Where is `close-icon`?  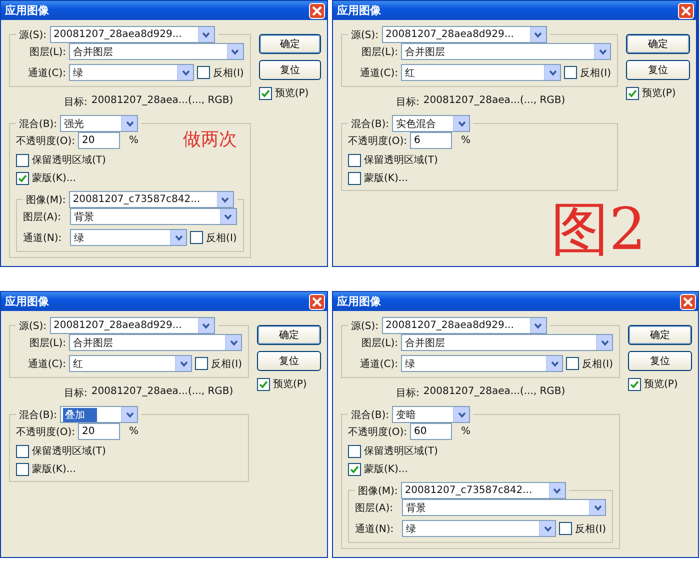
close-icon is located at coordinates (317, 11).